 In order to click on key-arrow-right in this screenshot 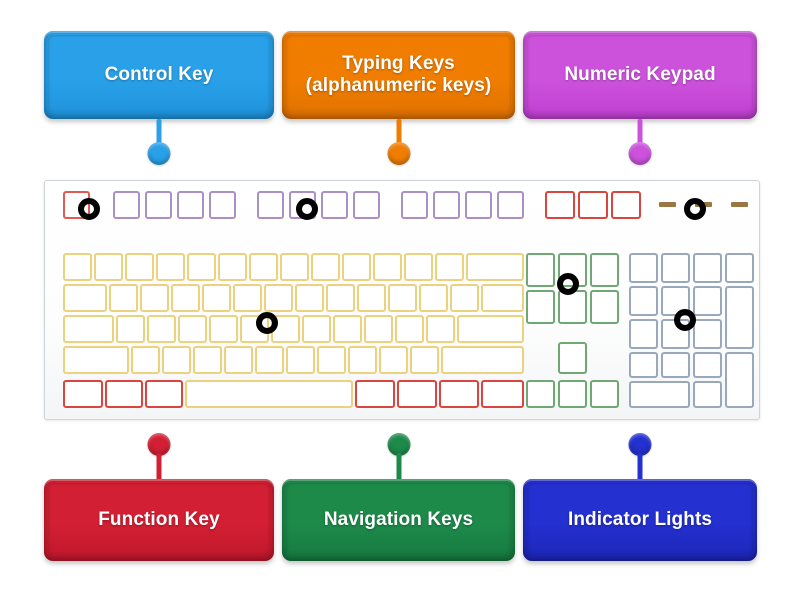, I will do `click(604, 394)`.